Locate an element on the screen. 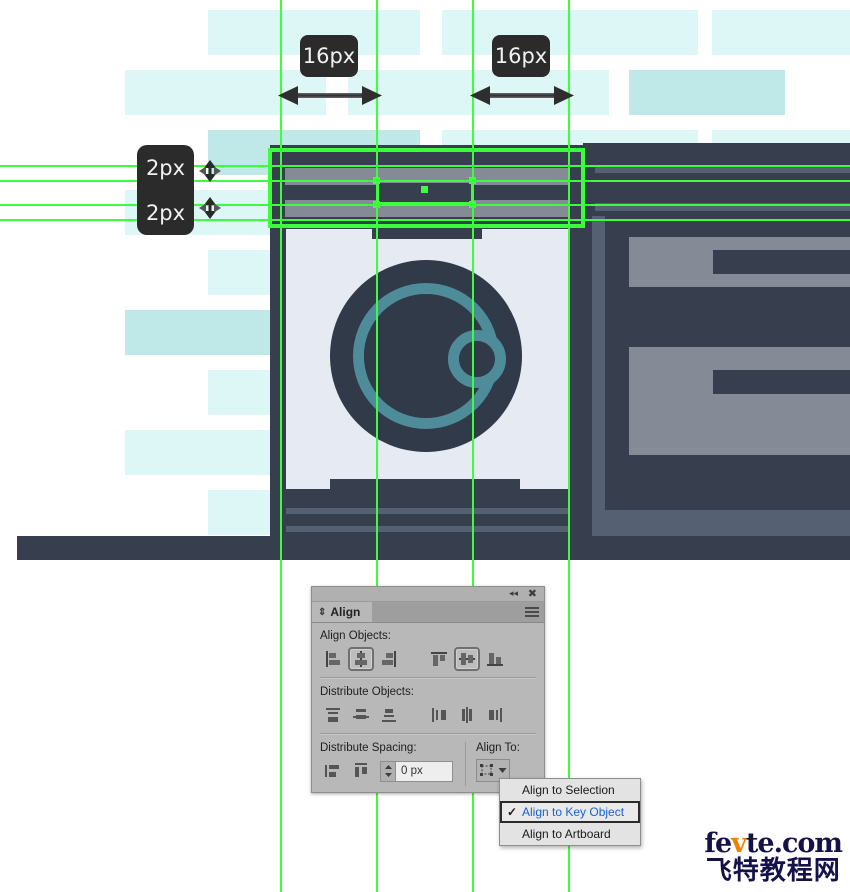 The height and width of the screenshot is (892, 850). horizontal-align-left-button is located at coordinates (333, 659).